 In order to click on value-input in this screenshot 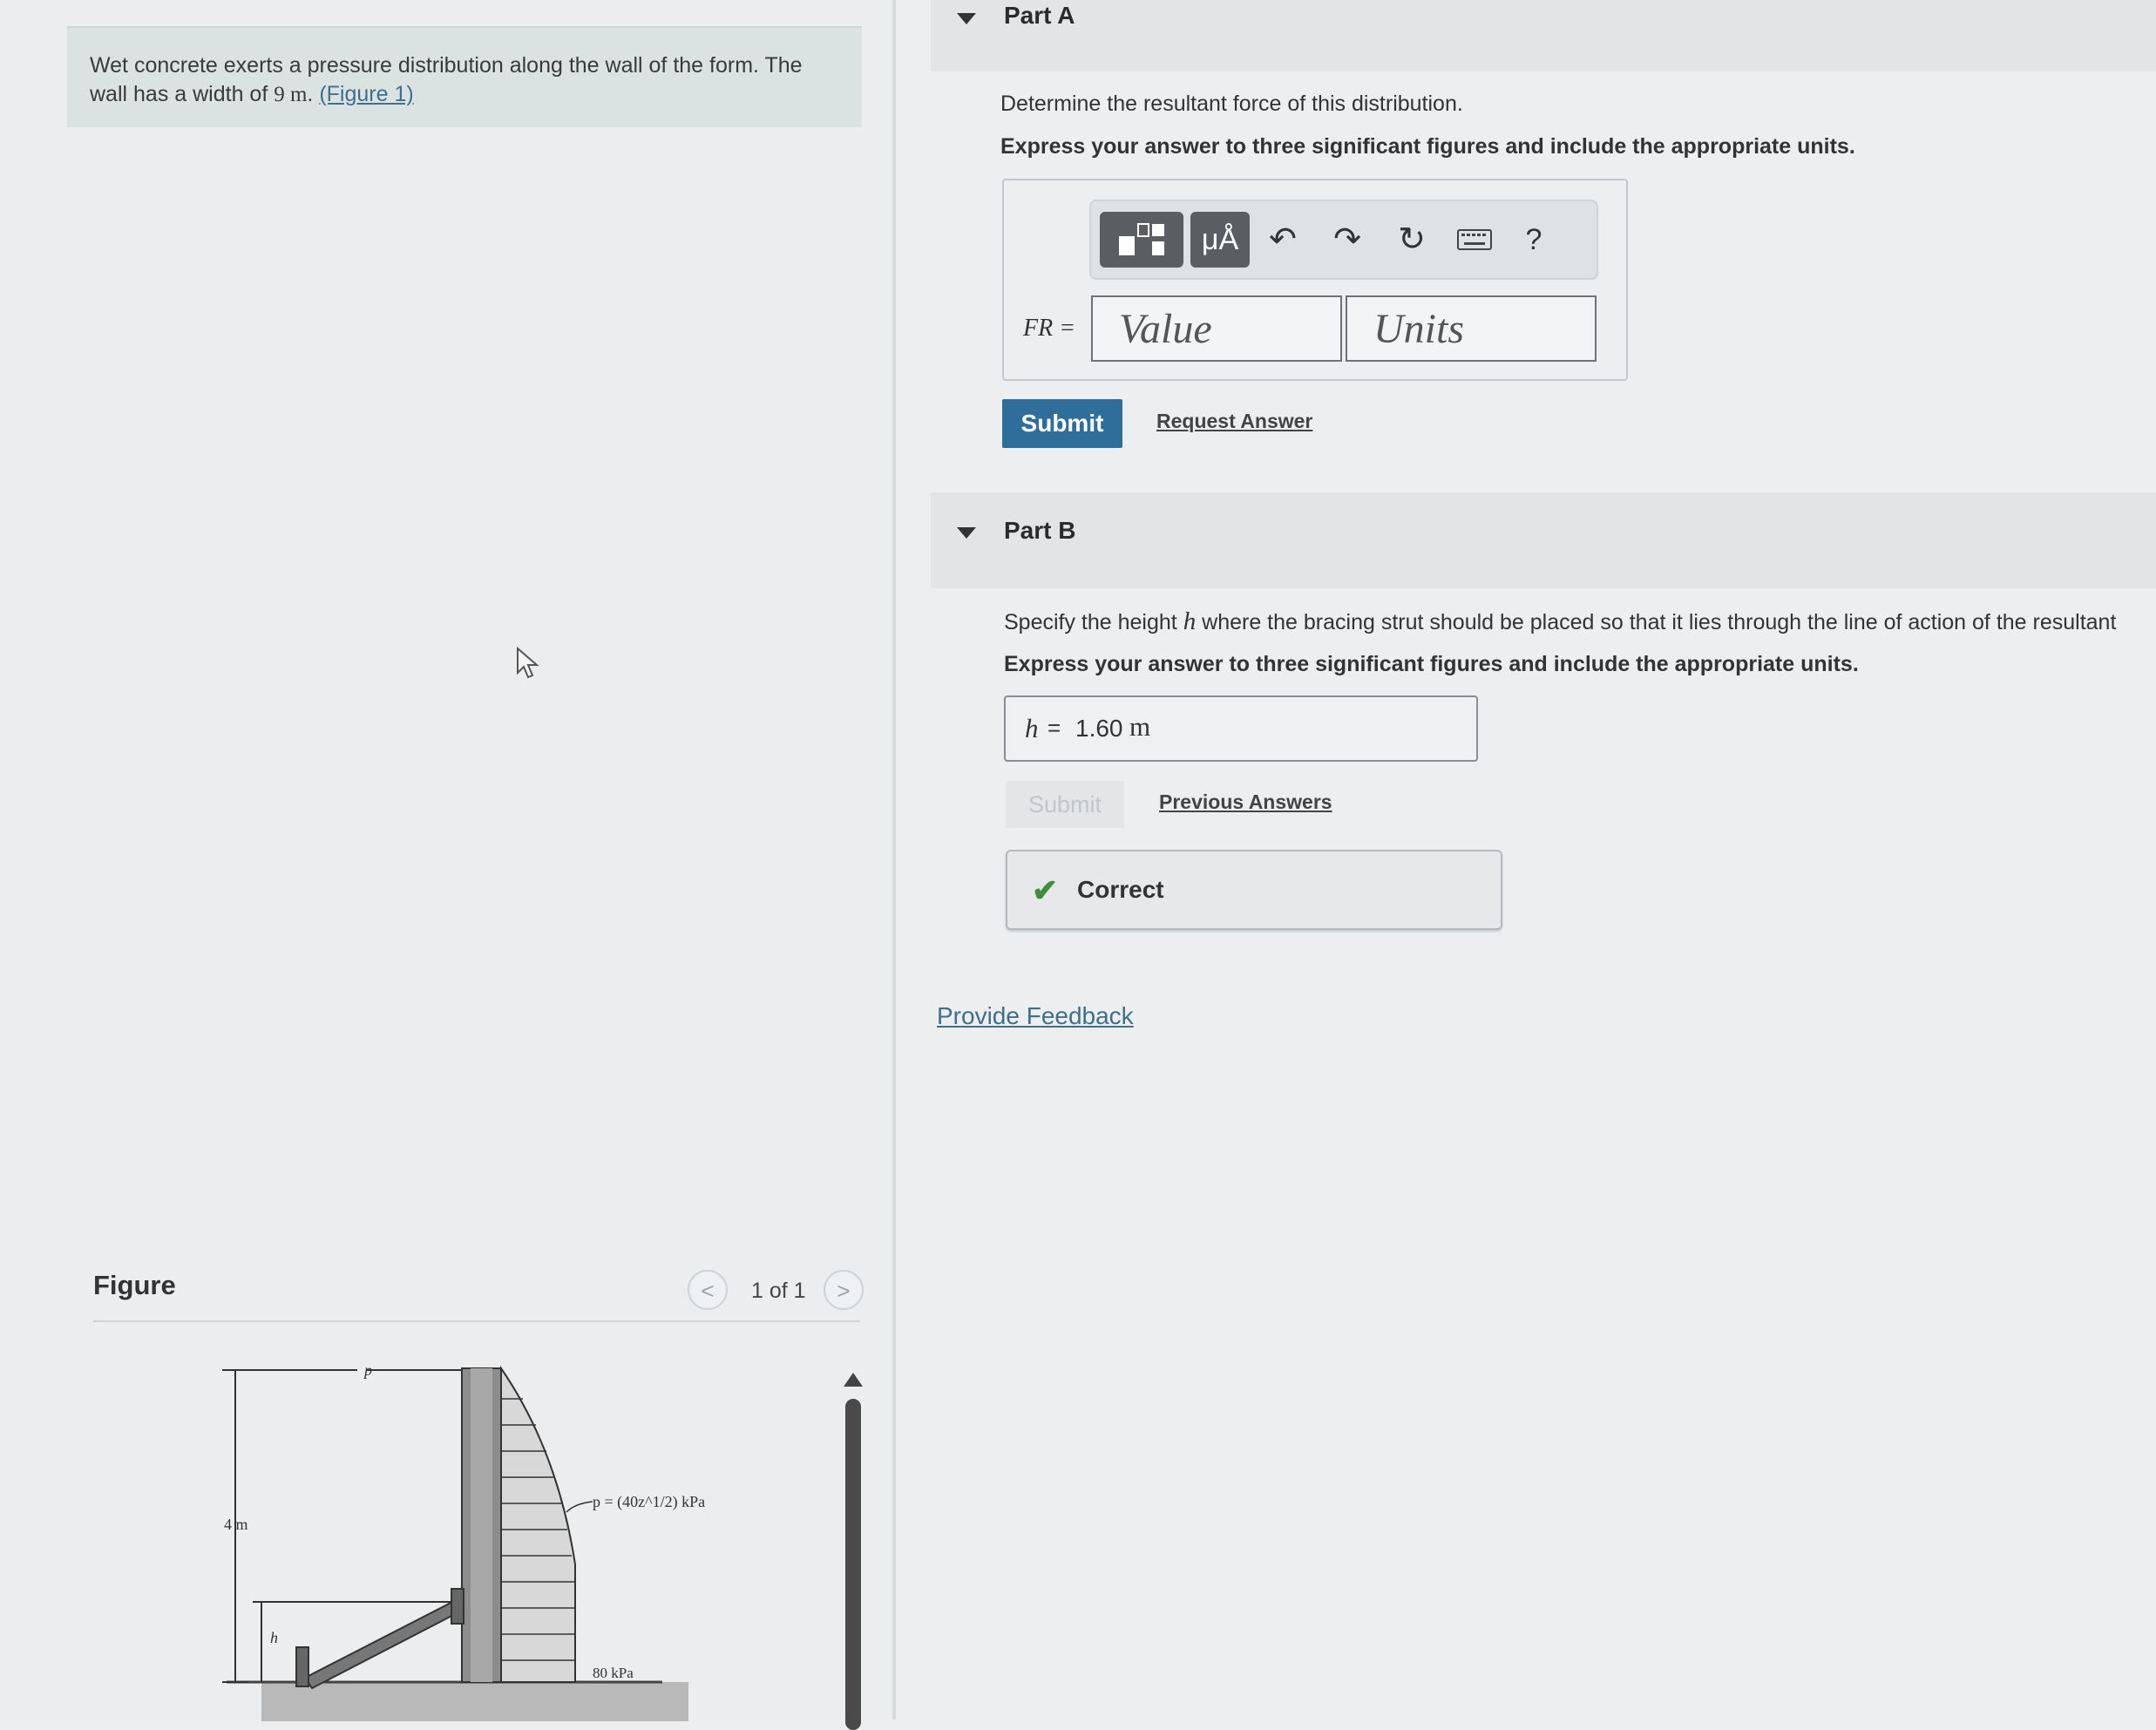, I will do `click(1216, 328)`.